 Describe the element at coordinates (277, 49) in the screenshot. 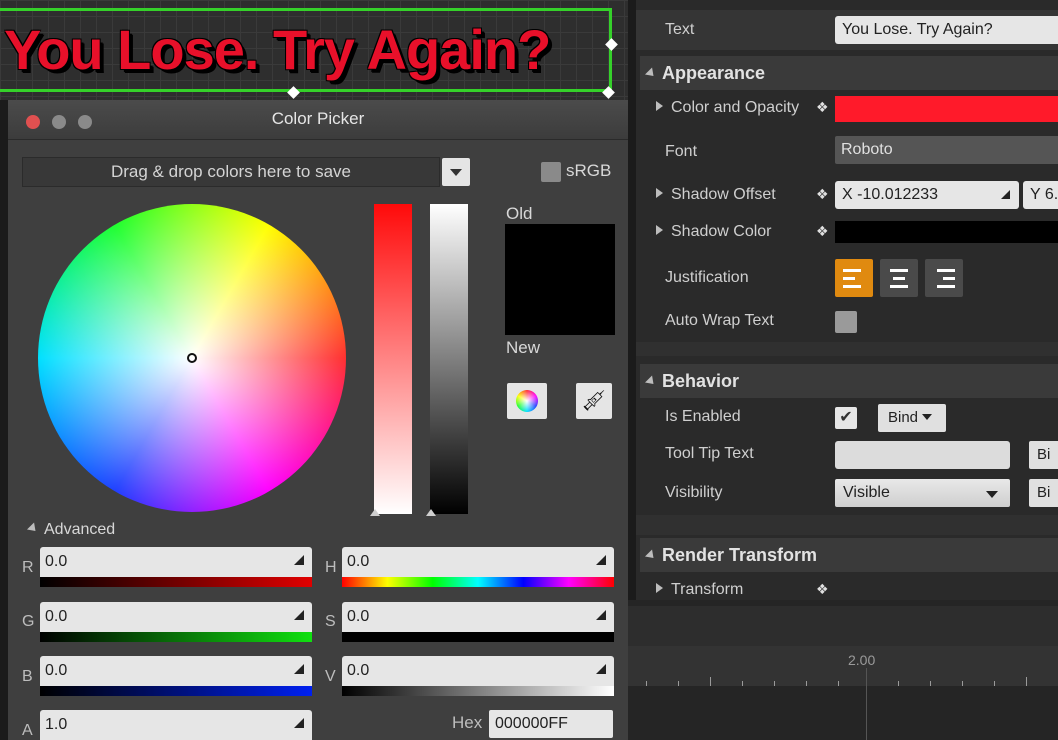

I see `preview-text: You Lose. Try Again?` at that location.